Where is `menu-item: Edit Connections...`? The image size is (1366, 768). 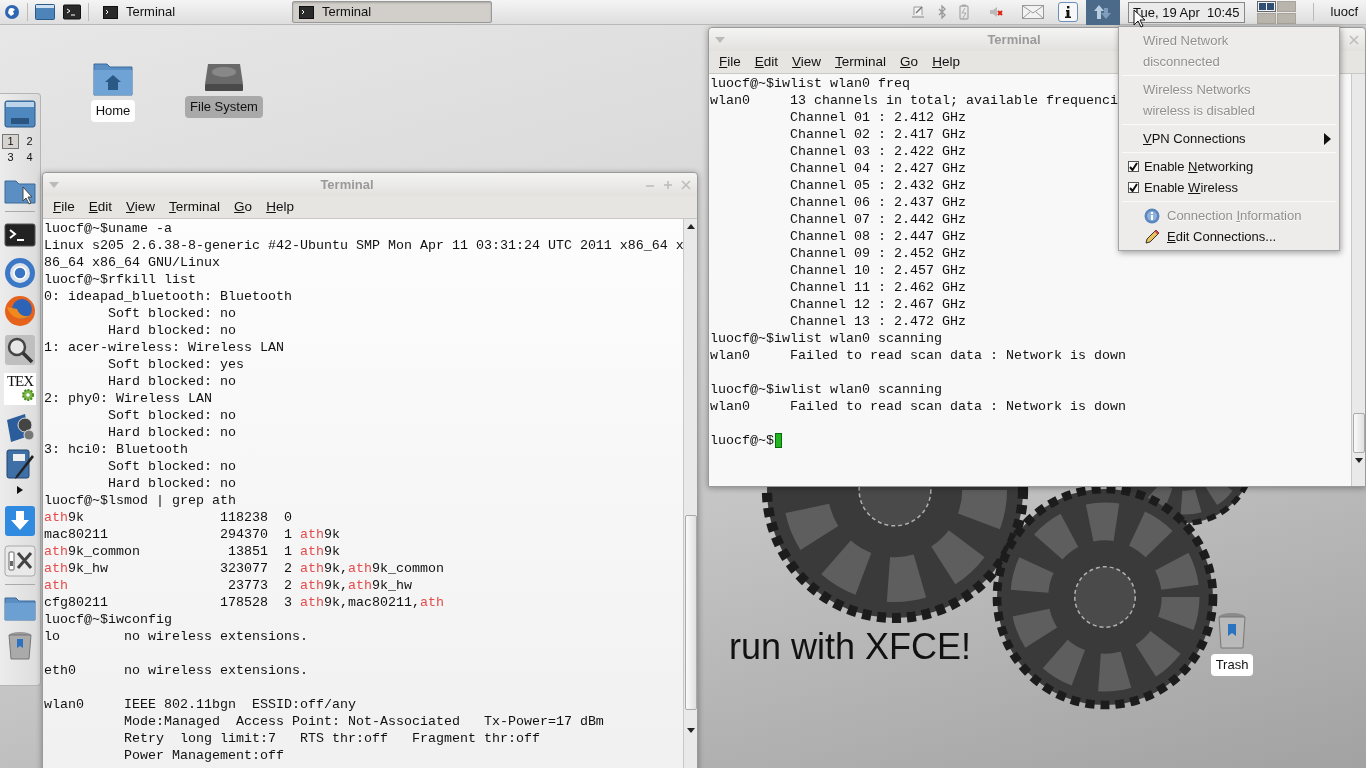
menu-item: Edit Connections... is located at coordinates (1229, 236).